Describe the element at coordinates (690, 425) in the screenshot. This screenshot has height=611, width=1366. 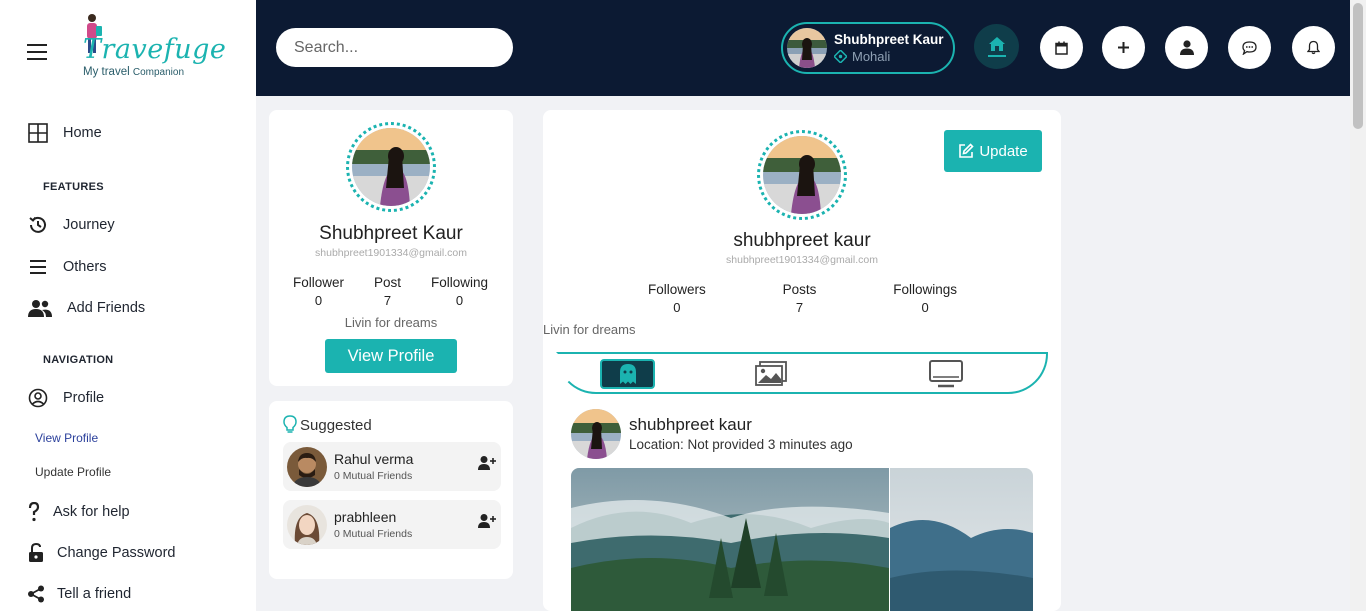
I see `post-author: shubhpreet kaur` at that location.